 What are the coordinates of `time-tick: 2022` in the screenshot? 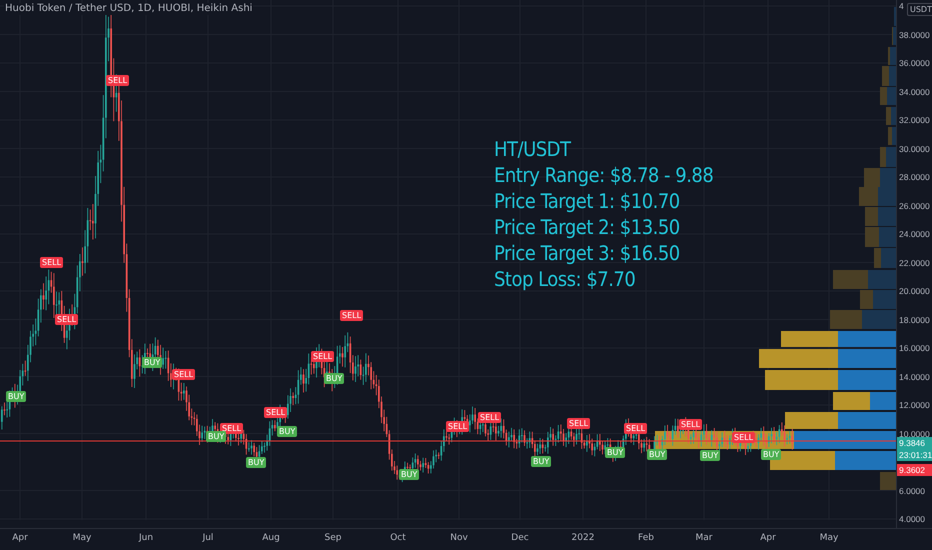 It's located at (583, 538).